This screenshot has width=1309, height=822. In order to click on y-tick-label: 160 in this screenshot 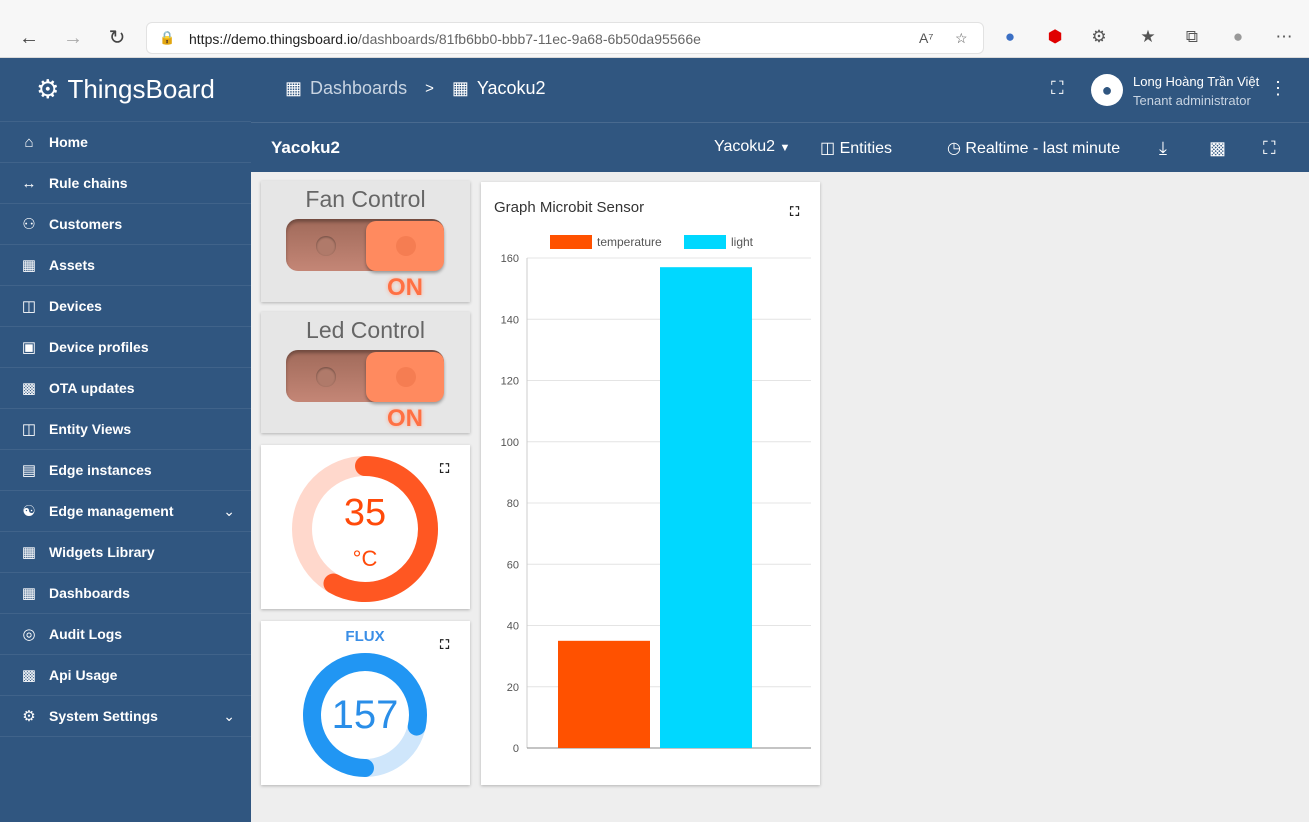, I will do `click(510, 259)`.